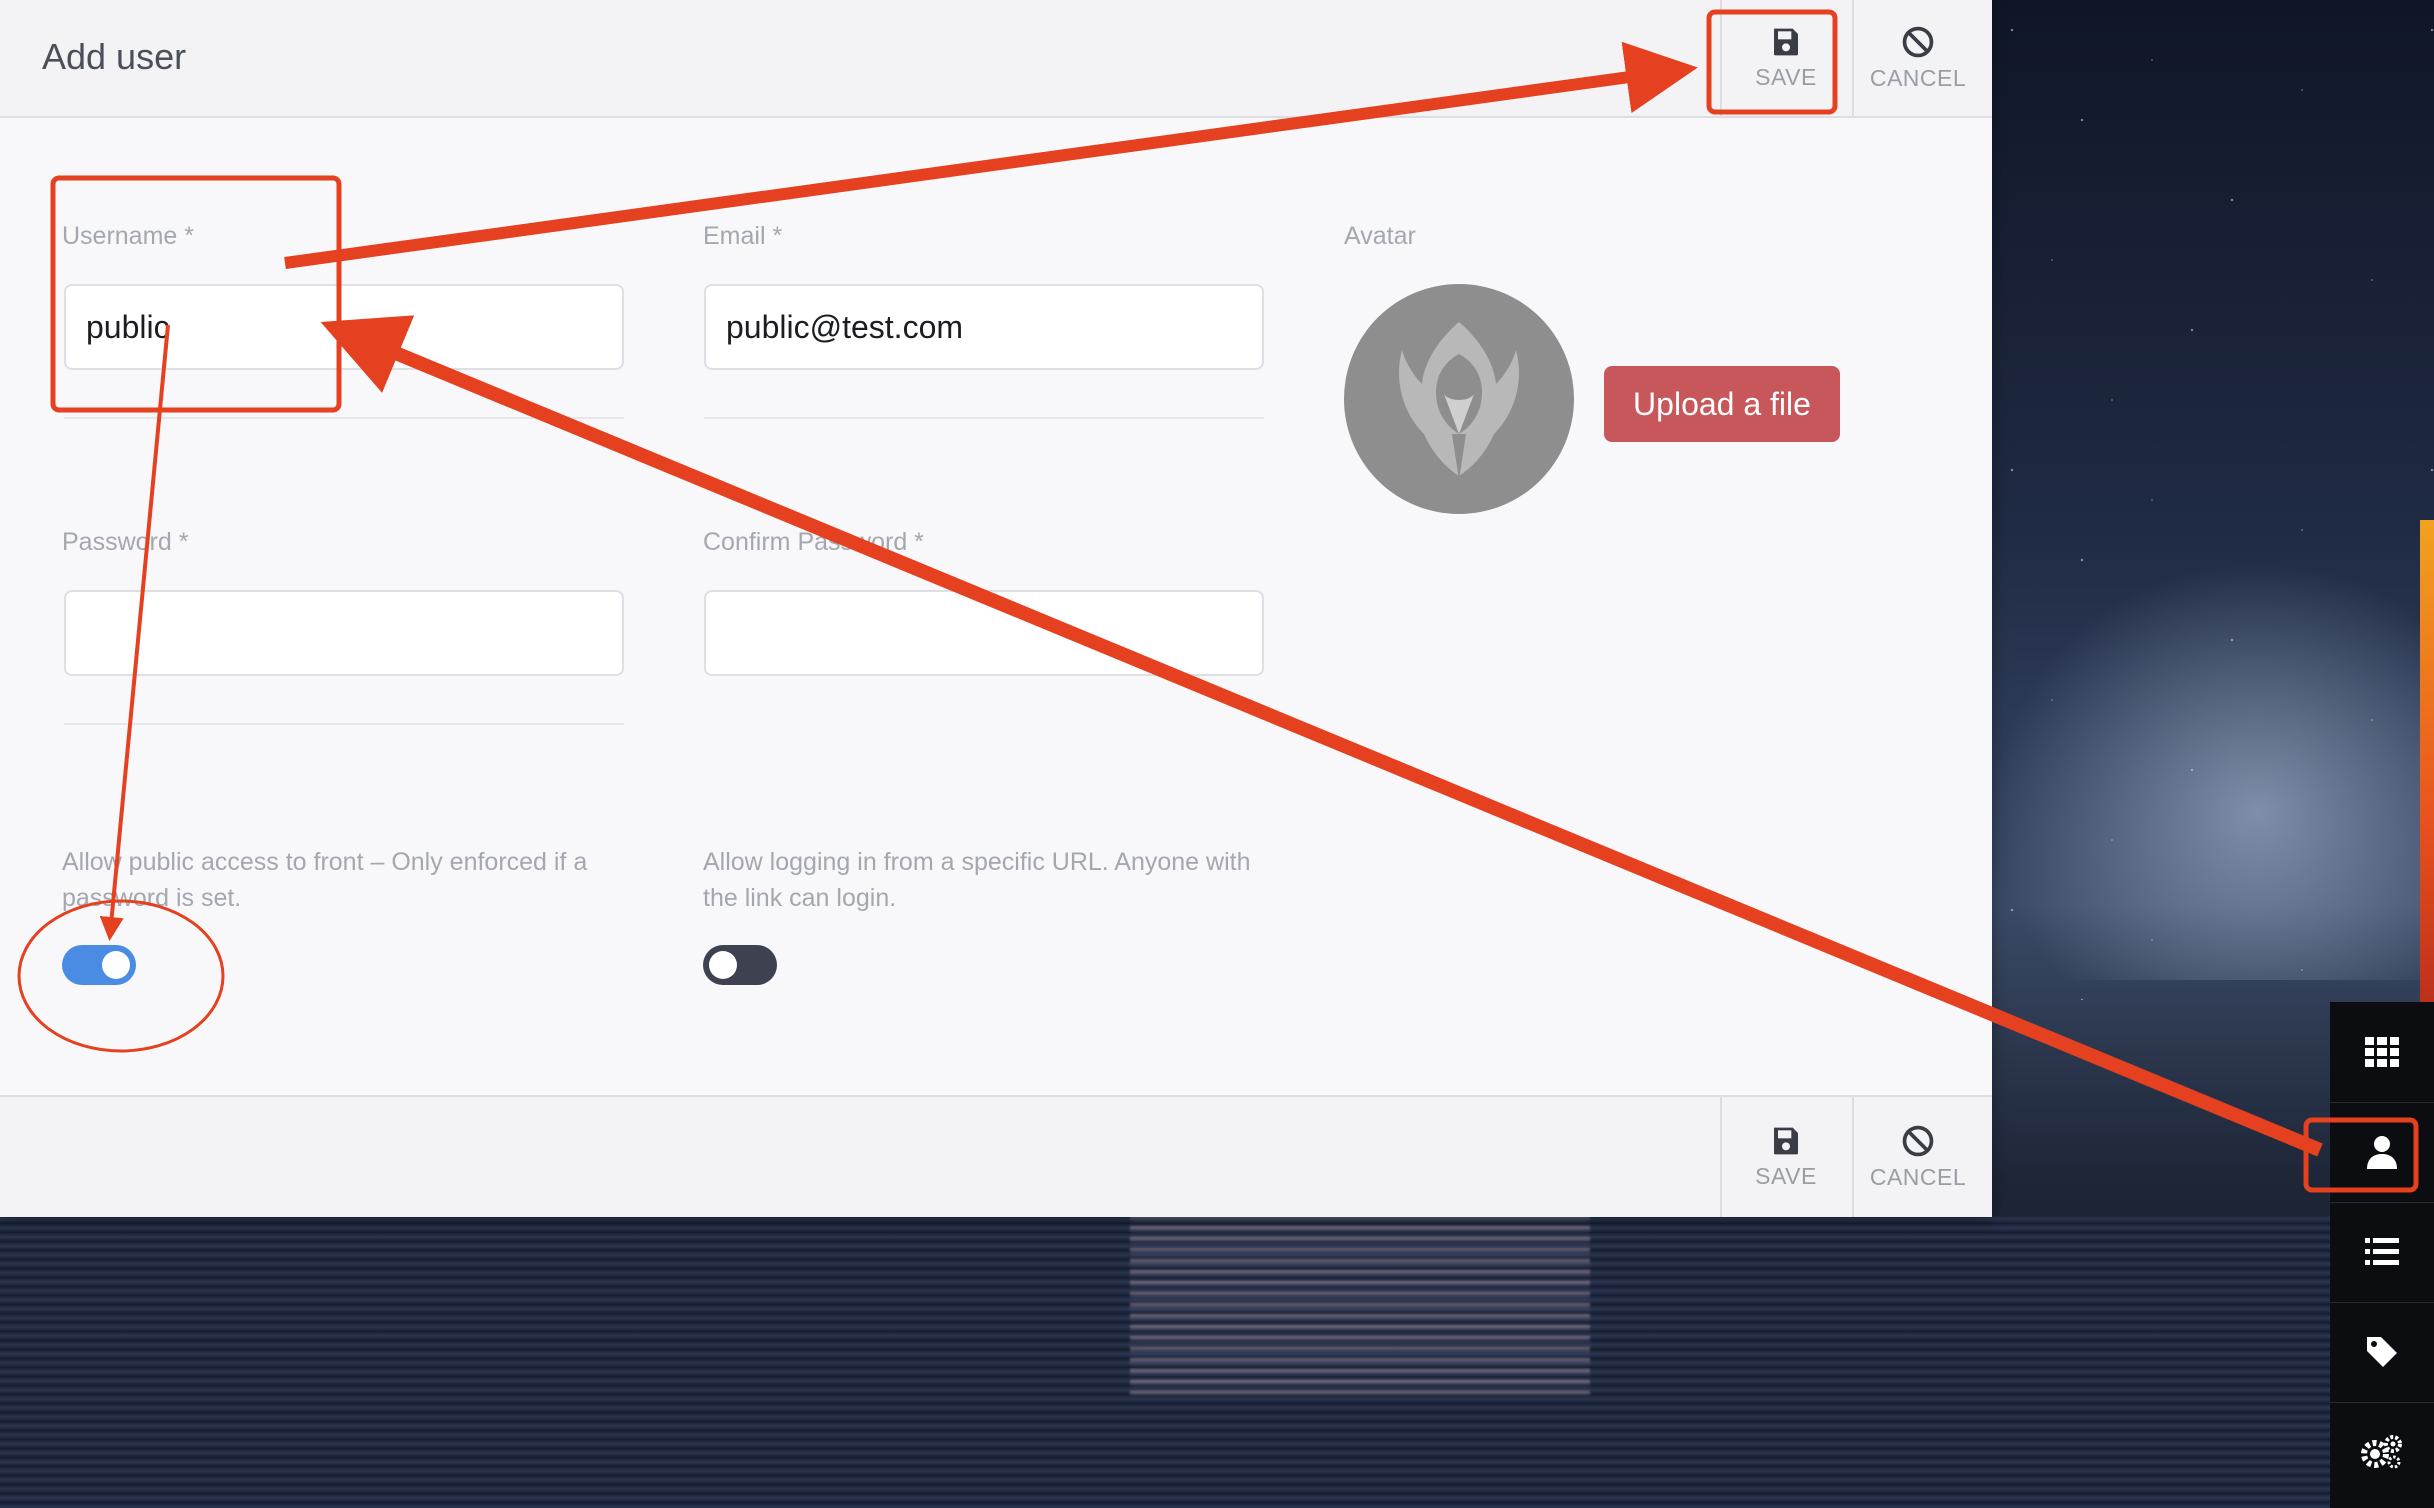  I want to click on tag-icon, so click(2382, 1352).